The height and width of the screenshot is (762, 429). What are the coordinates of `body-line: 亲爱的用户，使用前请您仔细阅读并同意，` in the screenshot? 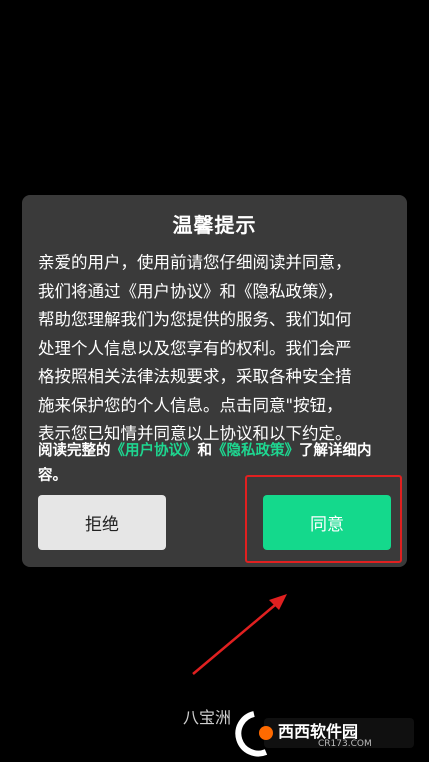 It's located at (195, 262).